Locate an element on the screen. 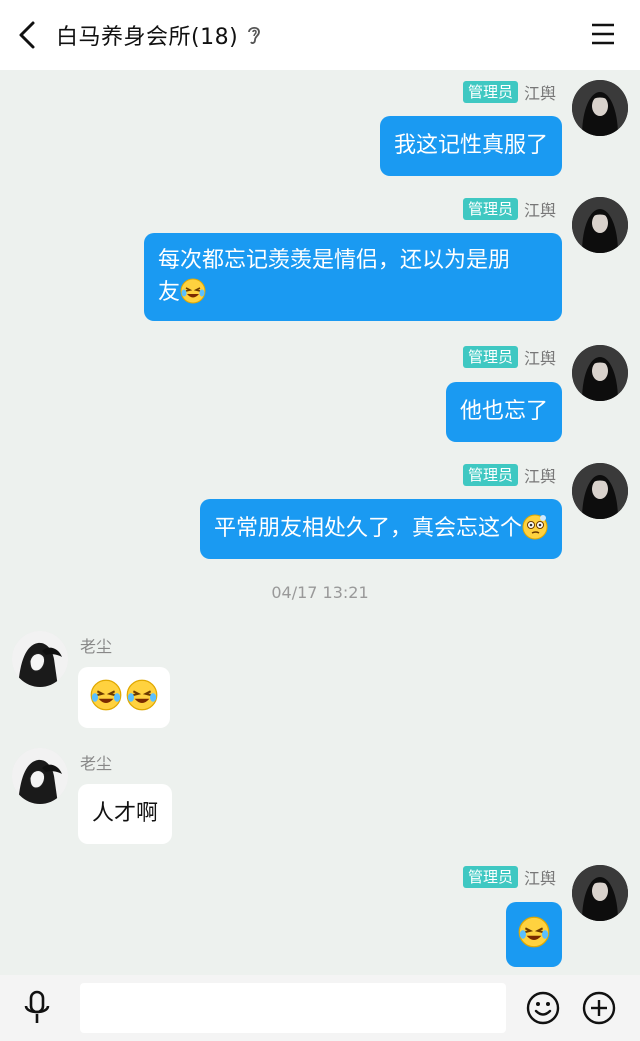 This screenshot has height=1041, width=640. message-bubble: 他也忘了 is located at coordinates (503, 412).